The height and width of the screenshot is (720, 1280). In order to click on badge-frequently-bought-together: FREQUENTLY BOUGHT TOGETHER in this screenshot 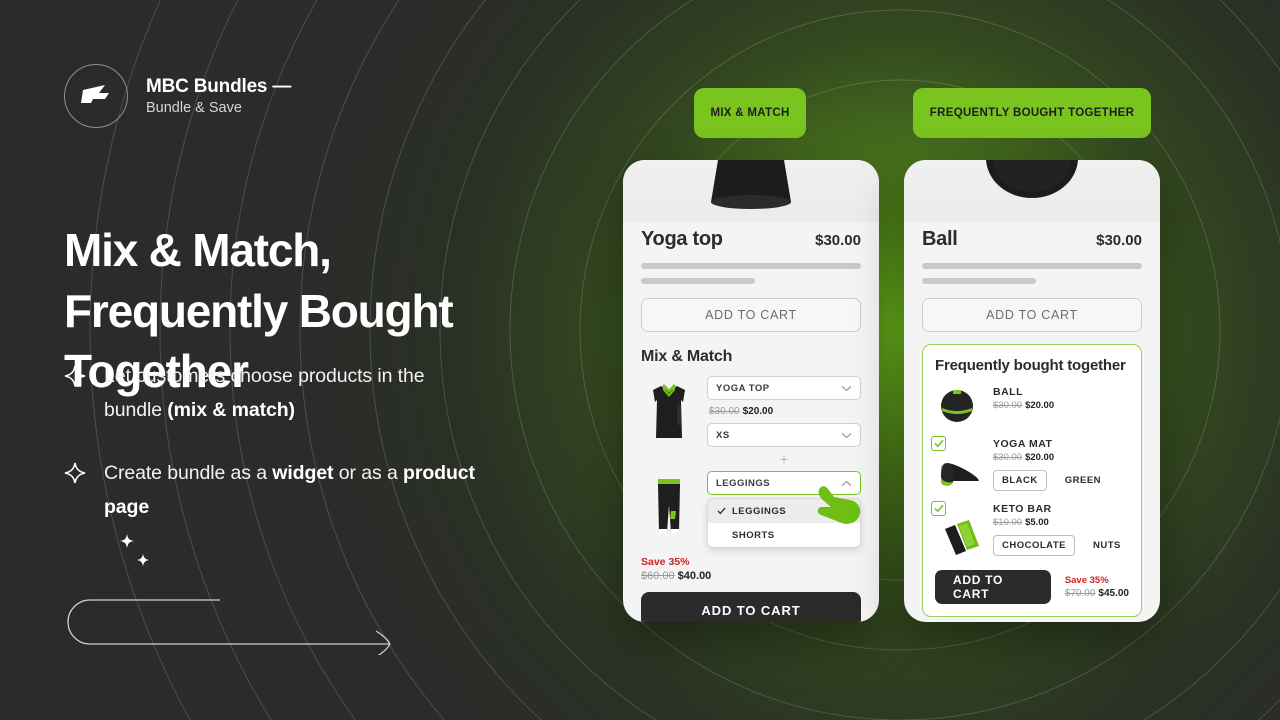, I will do `click(1032, 113)`.